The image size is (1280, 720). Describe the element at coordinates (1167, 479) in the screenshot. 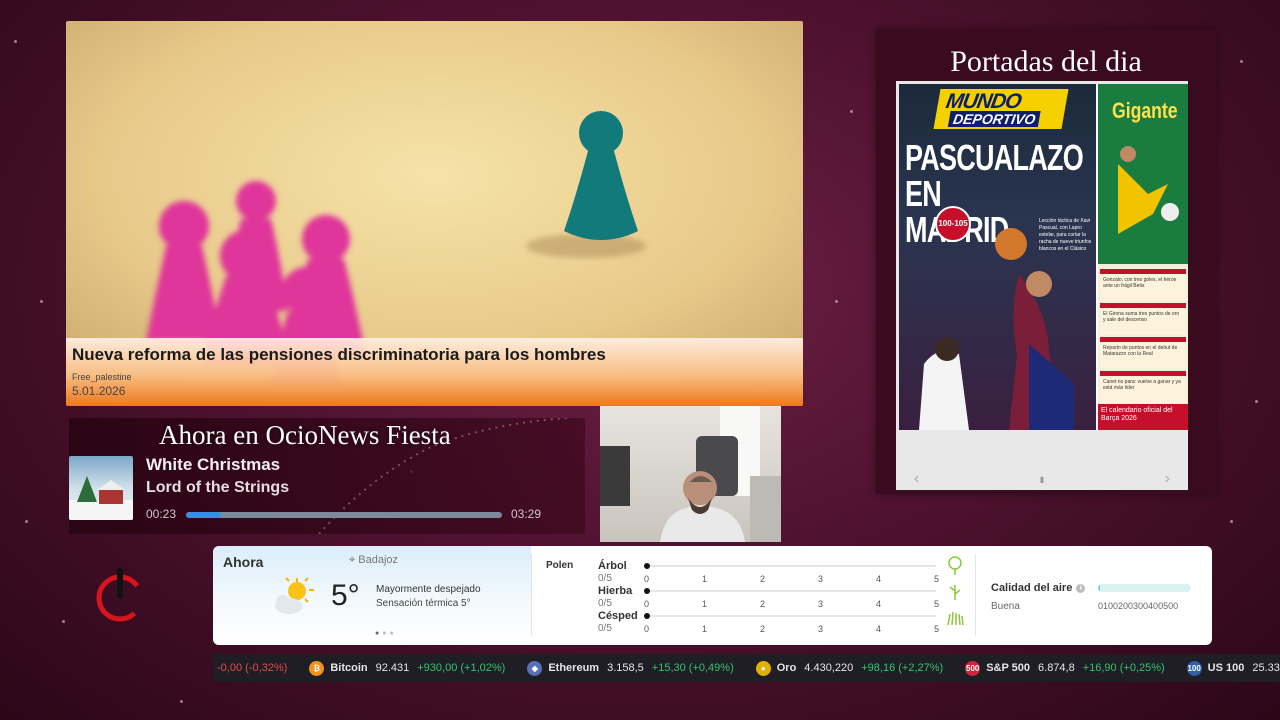

I see `chevron-right-icon: ›` at that location.